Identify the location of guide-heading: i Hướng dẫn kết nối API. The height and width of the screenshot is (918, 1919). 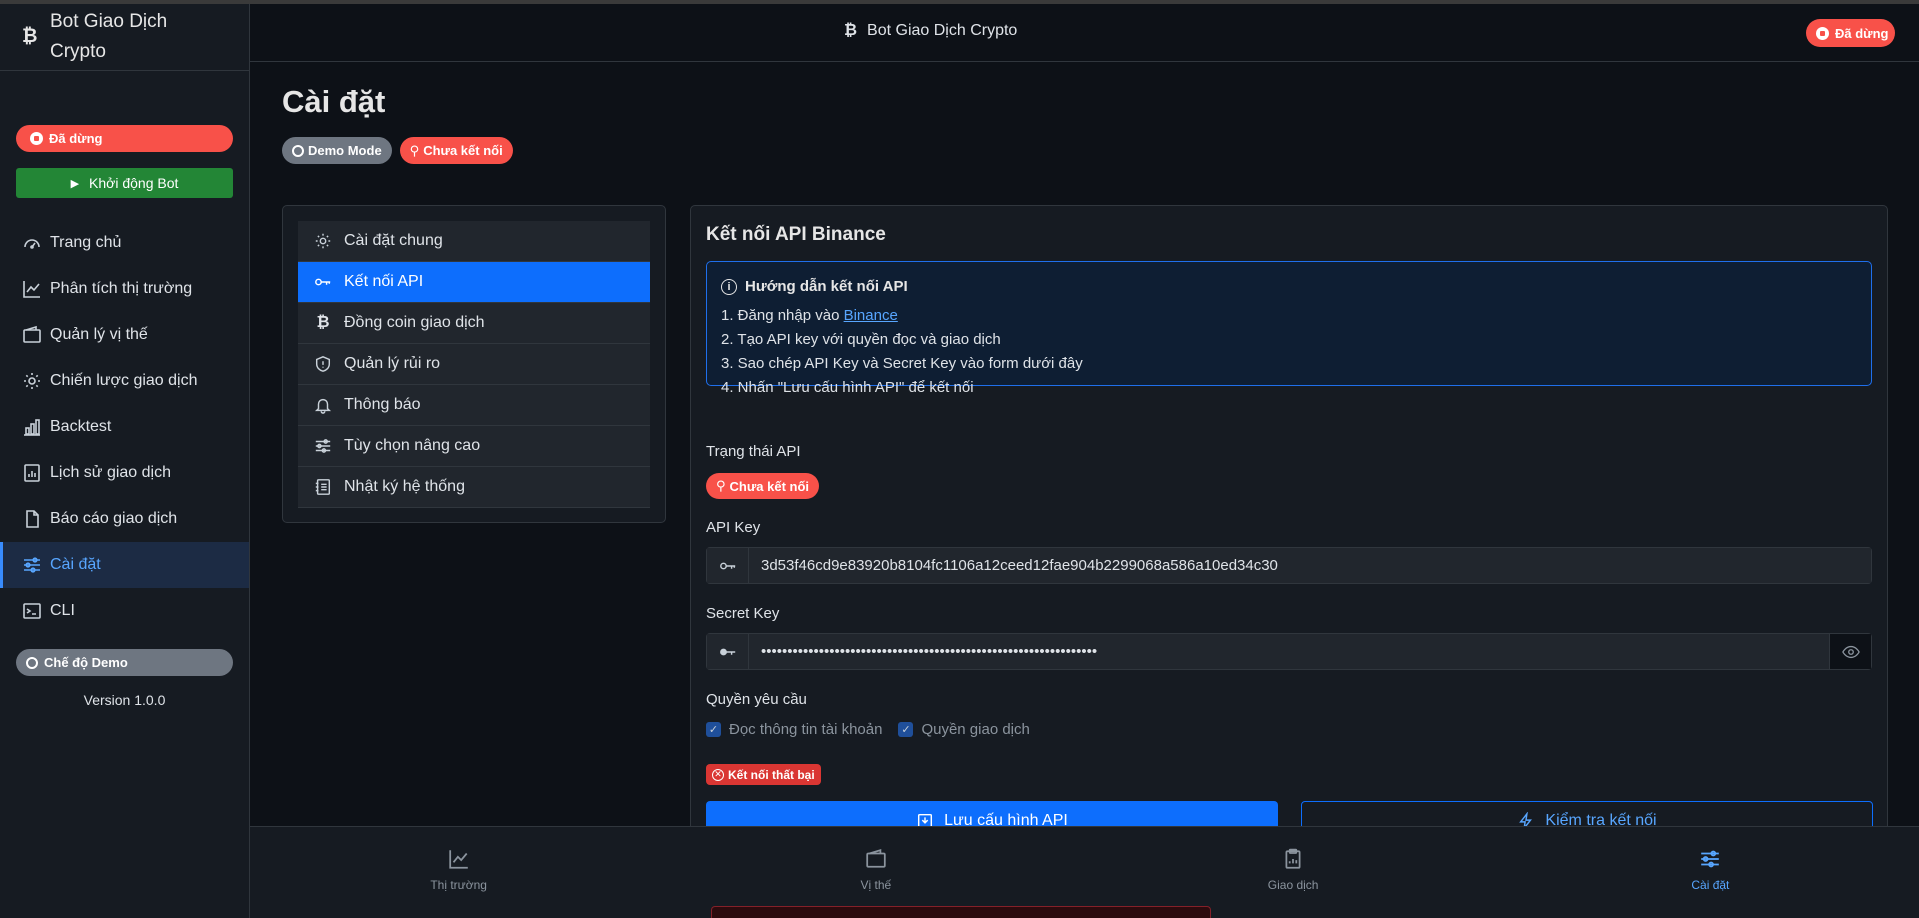
(1289, 286).